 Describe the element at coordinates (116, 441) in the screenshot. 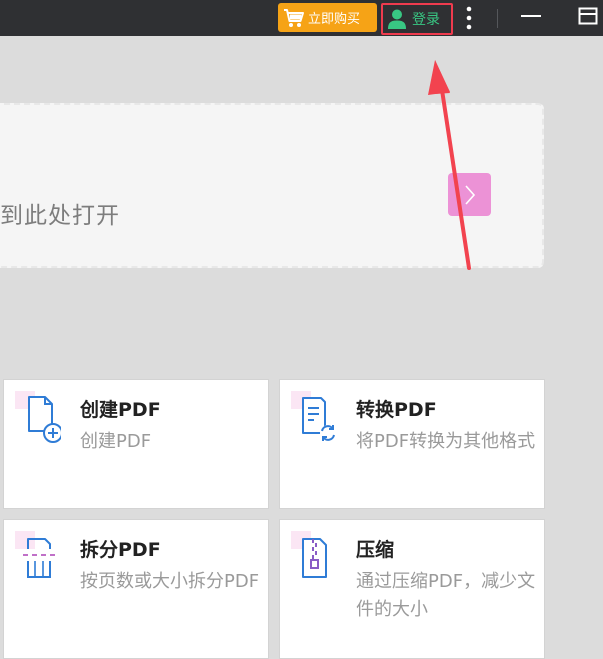

I see `tool-desc: 创建PDF` at that location.